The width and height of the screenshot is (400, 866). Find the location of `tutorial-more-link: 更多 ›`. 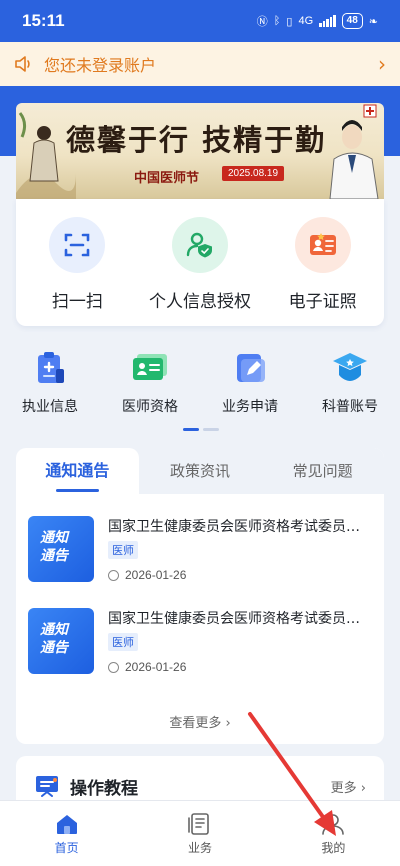

tutorial-more-link: 更多 › is located at coordinates (348, 786).